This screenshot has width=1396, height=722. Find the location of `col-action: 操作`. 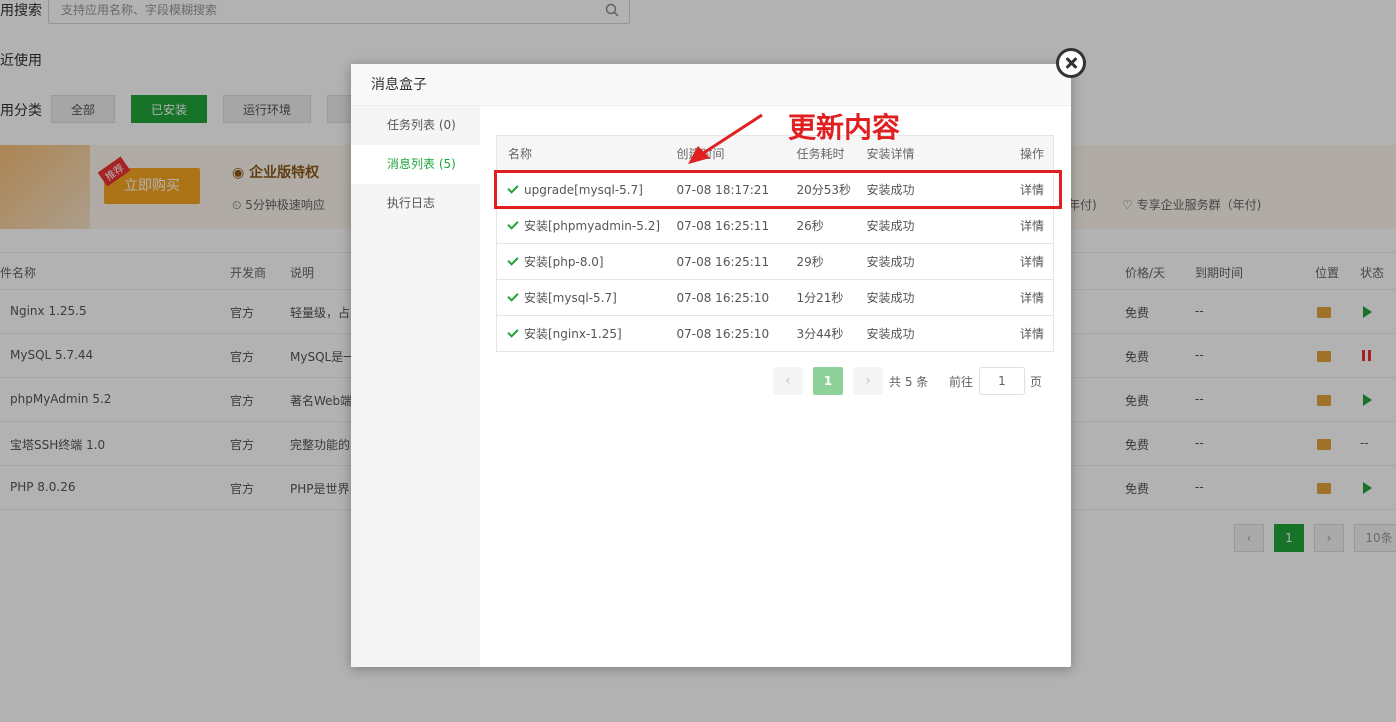

col-action: 操作 is located at coordinates (1011, 153).